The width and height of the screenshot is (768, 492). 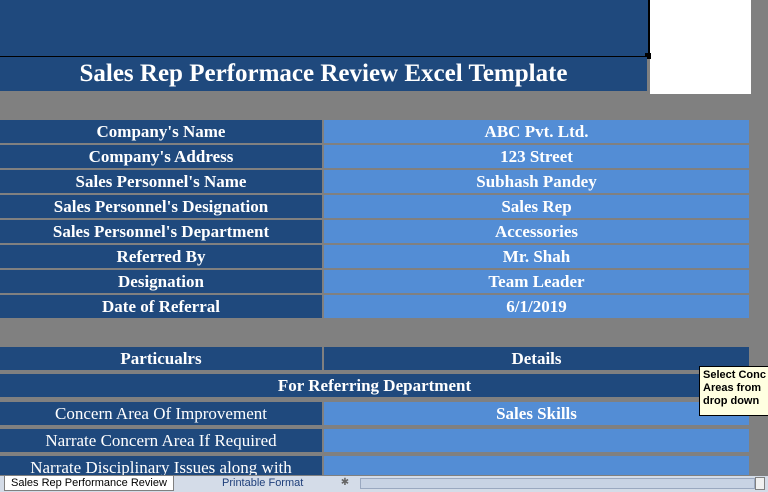 I want to click on info-label: Designation, so click(x=161, y=281).